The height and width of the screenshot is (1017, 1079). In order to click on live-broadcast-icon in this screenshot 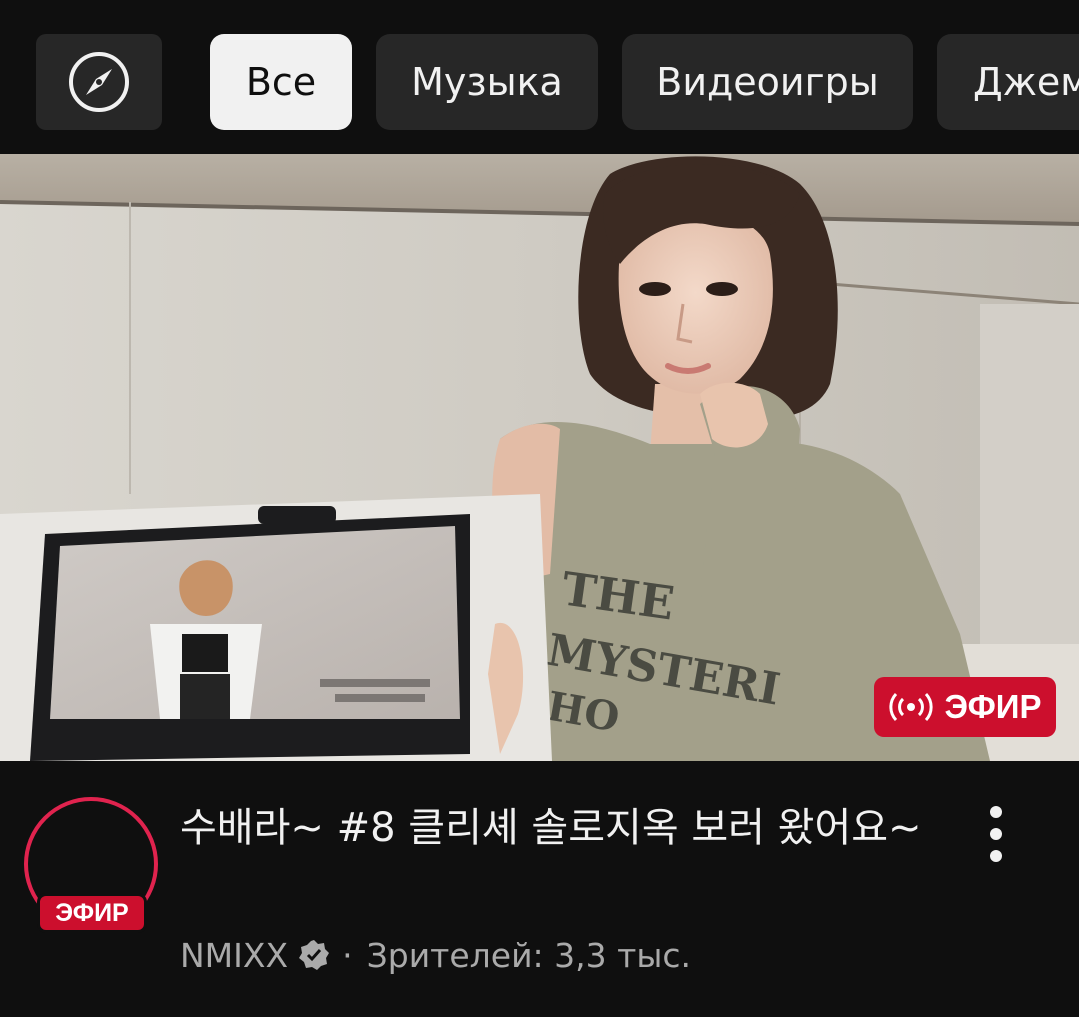, I will do `click(910, 707)`.